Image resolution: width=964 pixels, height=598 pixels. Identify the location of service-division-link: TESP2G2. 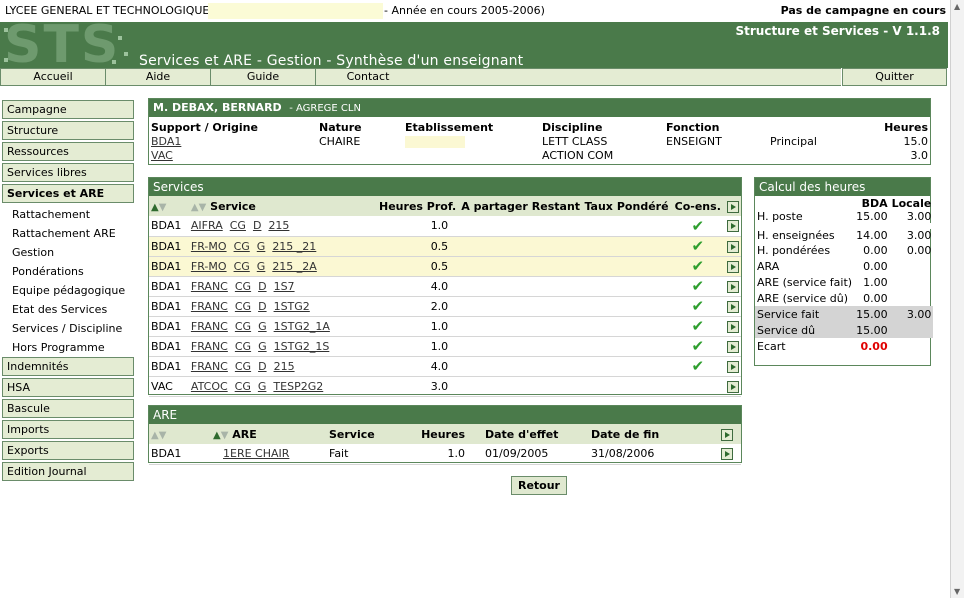
(298, 386).